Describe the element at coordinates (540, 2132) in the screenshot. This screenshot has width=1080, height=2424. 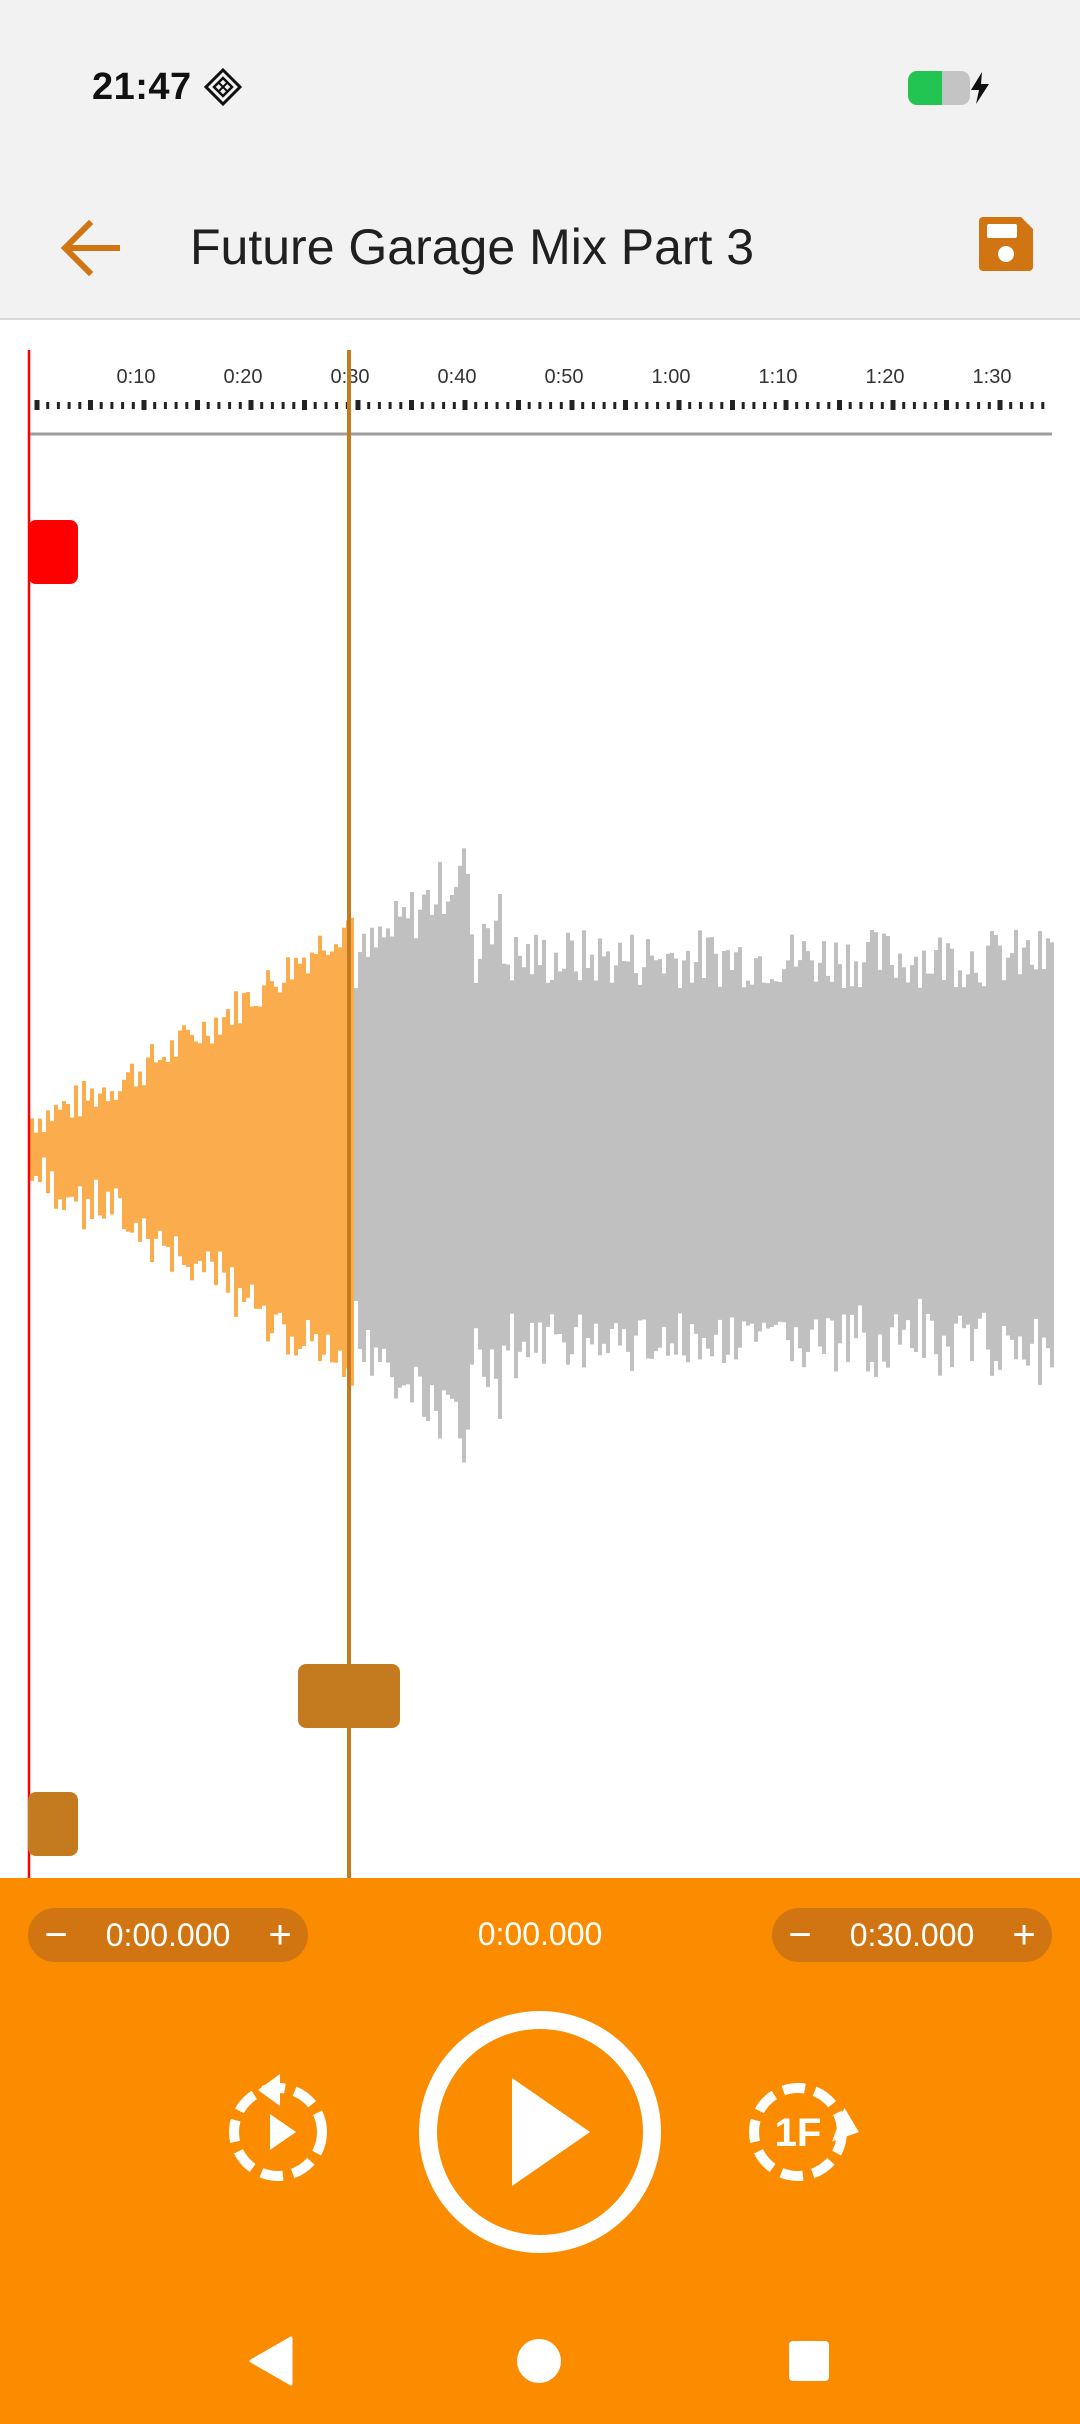
I see `play-button` at that location.